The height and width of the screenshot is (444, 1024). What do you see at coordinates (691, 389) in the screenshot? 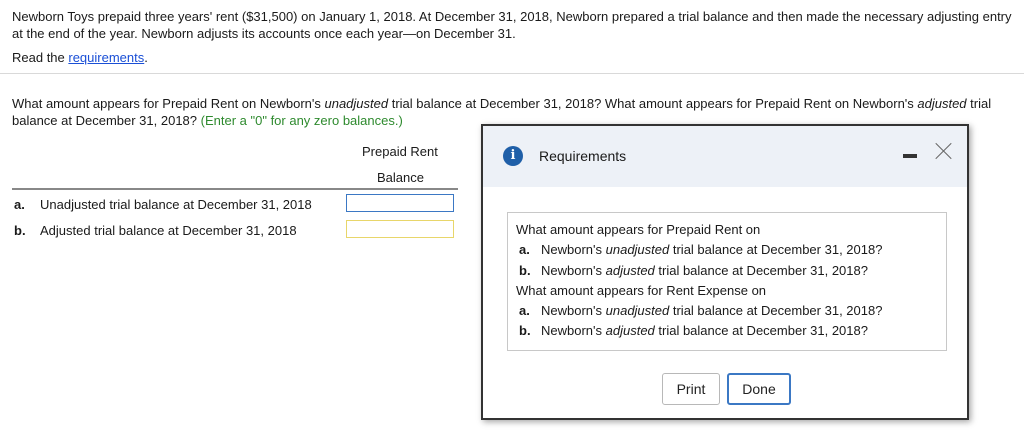
I see `print-button: Print` at bounding box center [691, 389].